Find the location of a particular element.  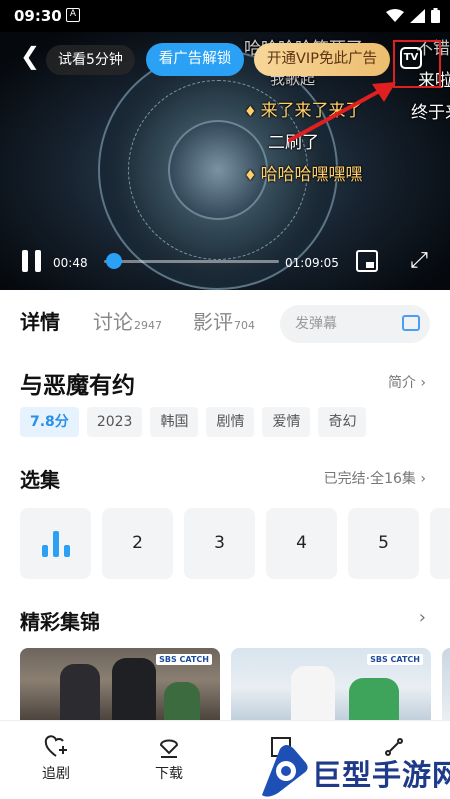

episode-list: 2 3 4 5 is located at coordinates (235, 543).